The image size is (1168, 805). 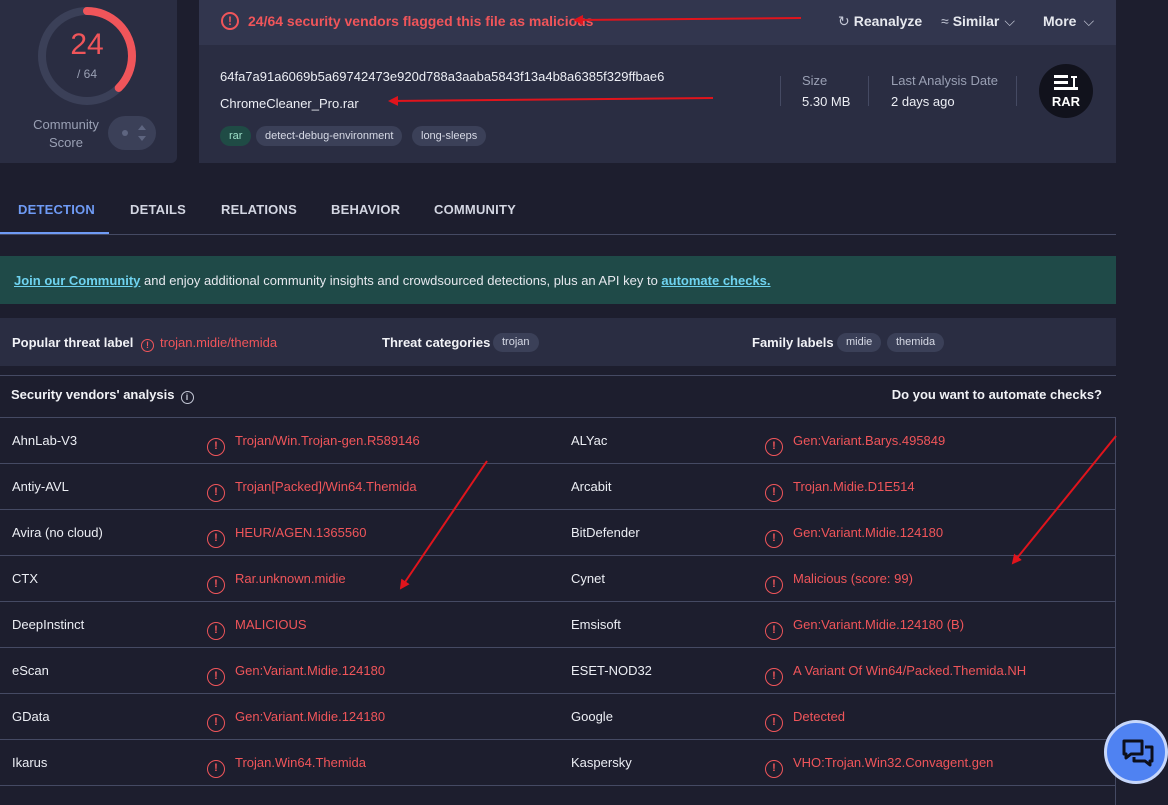 What do you see at coordinates (826, 101) in the screenshot?
I see `size-value: 5.30 MB` at bounding box center [826, 101].